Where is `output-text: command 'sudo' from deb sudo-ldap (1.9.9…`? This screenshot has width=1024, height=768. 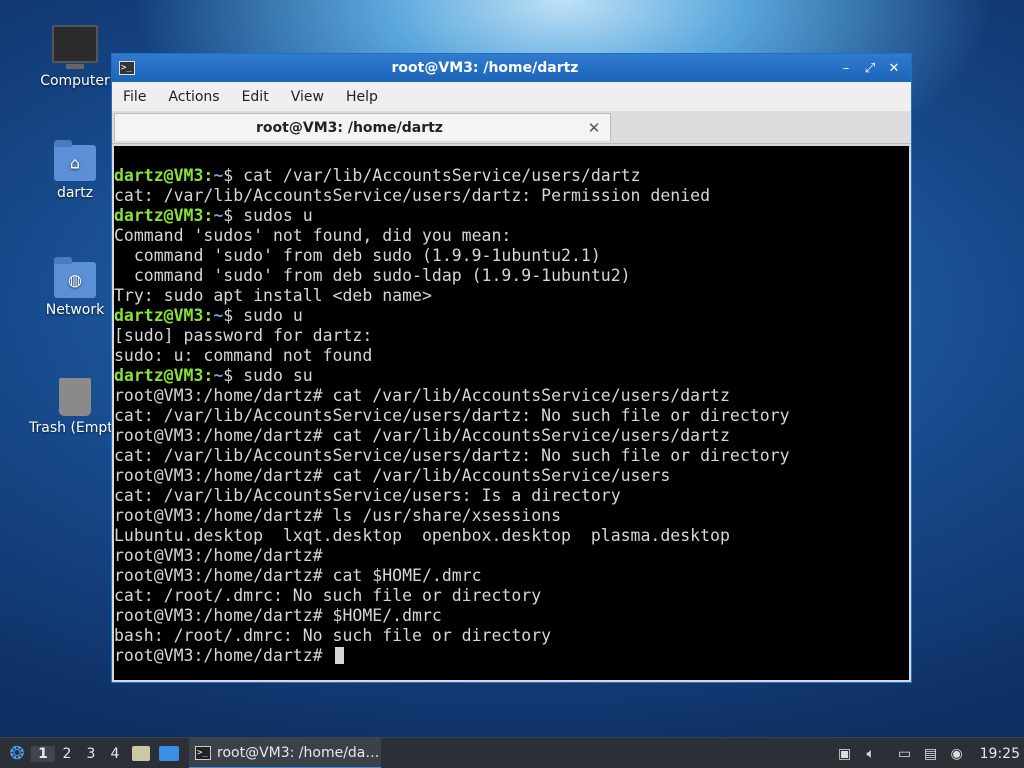 output-text: command 'sudo' from deb sudo-ldap (1.9.9… is located at coordinates (372, 275).